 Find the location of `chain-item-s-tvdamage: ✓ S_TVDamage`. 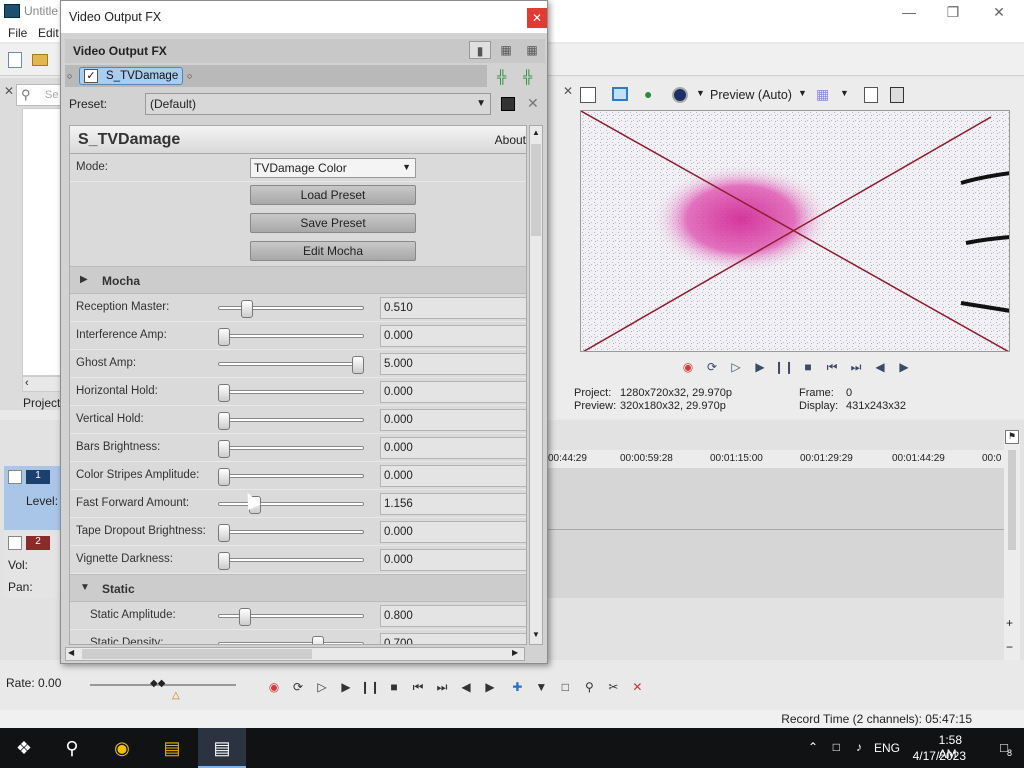

chain-item-s-tvdamage: ✓ S_TVDamage is located at coordinates (131, 76).